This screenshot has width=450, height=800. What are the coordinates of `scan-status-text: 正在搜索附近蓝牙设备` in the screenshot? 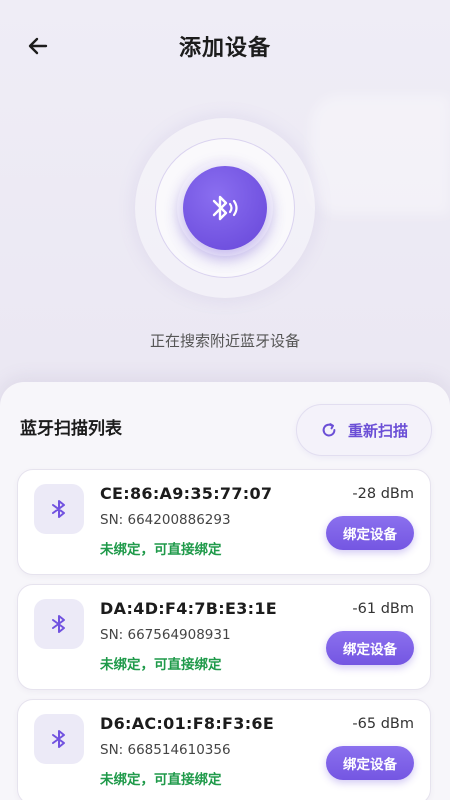 It's located at (224, 341).